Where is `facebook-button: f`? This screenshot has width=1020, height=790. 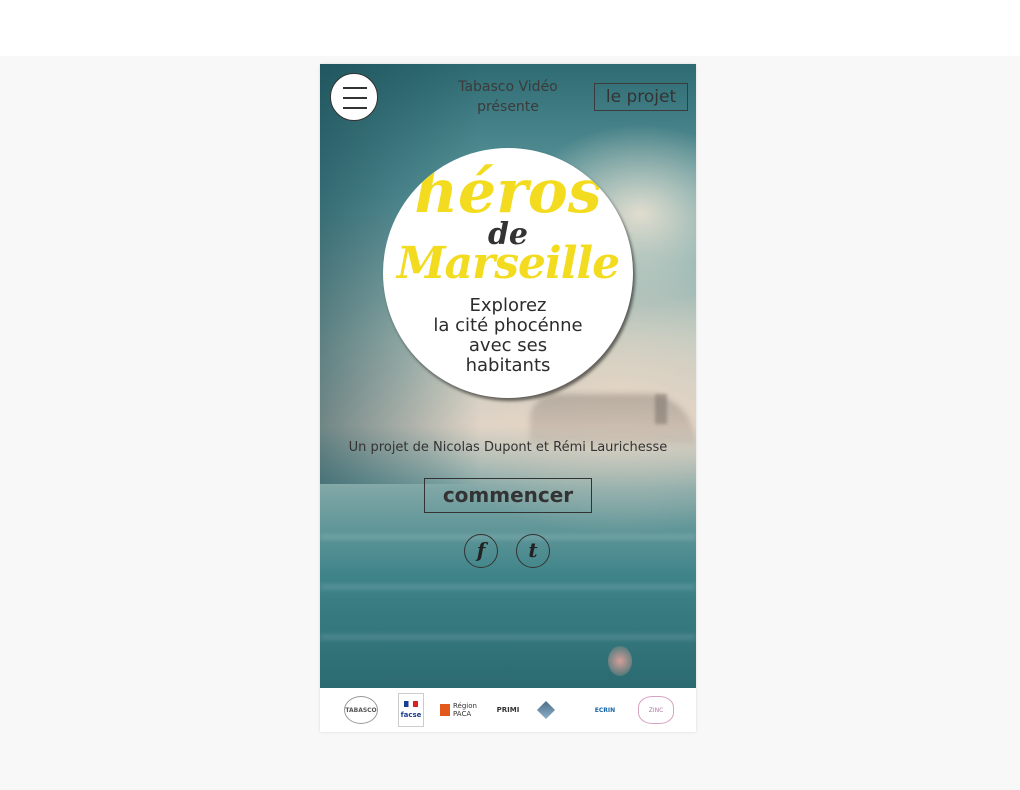
facebook-button: f is located at coordinates (481, 551).